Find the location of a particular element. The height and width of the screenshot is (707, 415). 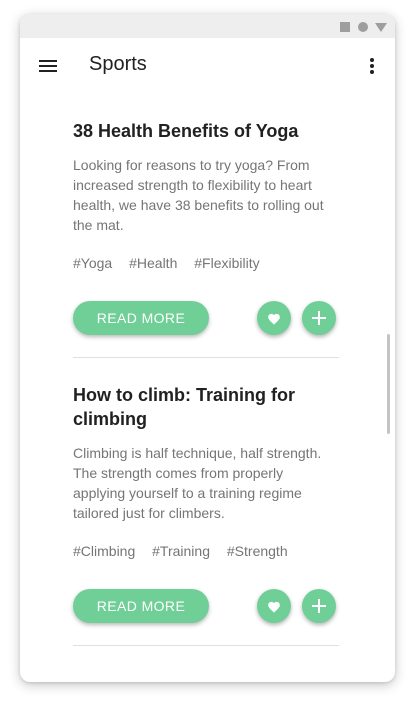

tag-list: #Yoga #Health #Flexibility is located at coordinates (206, 263).